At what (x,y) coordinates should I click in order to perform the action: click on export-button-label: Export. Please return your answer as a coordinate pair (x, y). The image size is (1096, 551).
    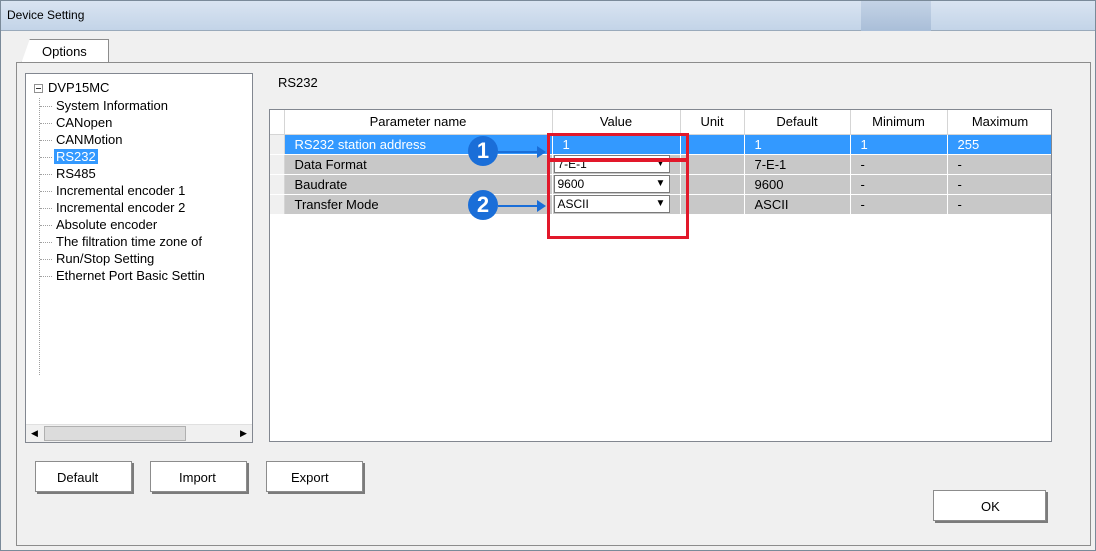
    Looking at the image, I should click on (310, 477).